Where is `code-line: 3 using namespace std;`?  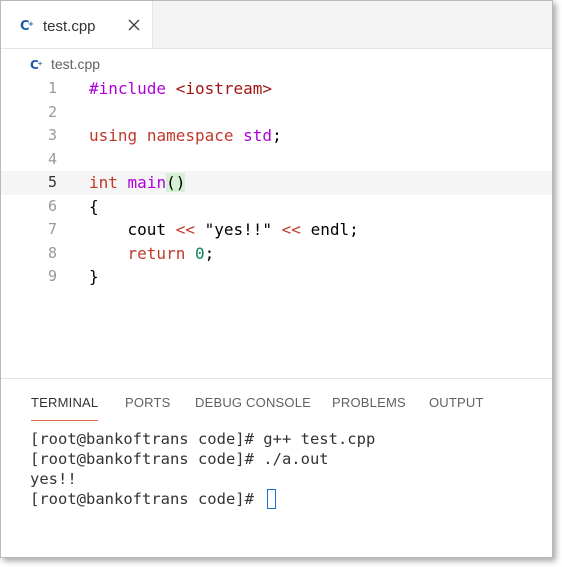 code-line: 3 using namespace std; is located at coordinates (276, 136).